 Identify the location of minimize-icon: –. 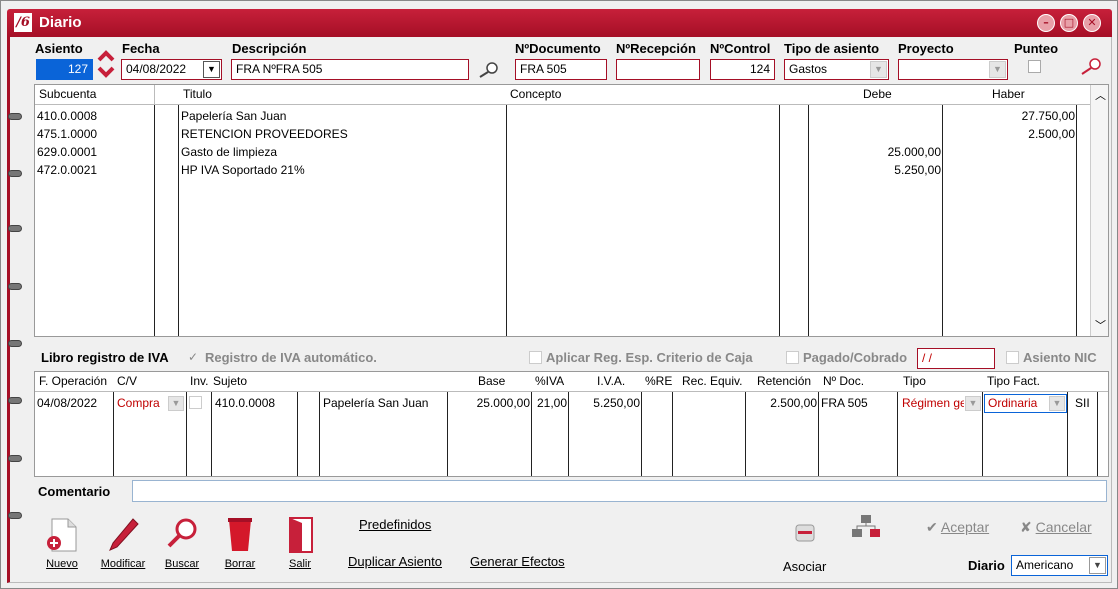
(1046, 23).